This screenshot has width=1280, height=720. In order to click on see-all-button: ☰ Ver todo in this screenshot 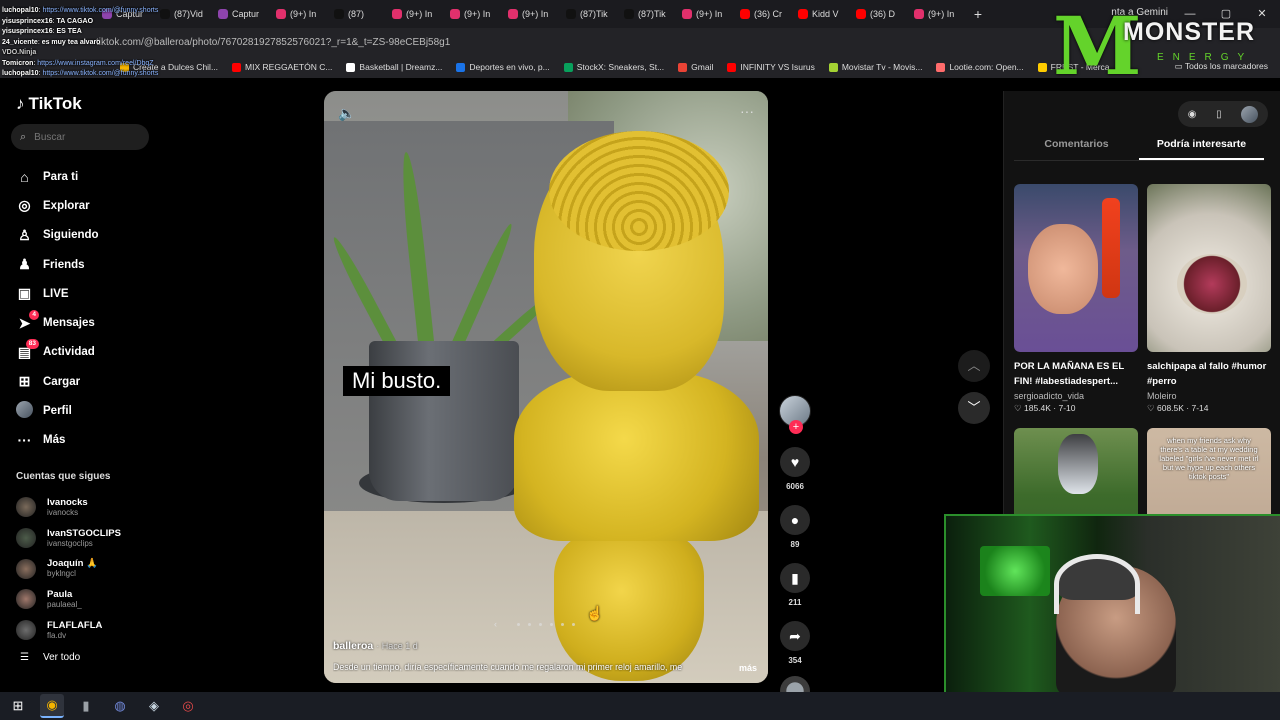, I will do `click(50, 657)`.